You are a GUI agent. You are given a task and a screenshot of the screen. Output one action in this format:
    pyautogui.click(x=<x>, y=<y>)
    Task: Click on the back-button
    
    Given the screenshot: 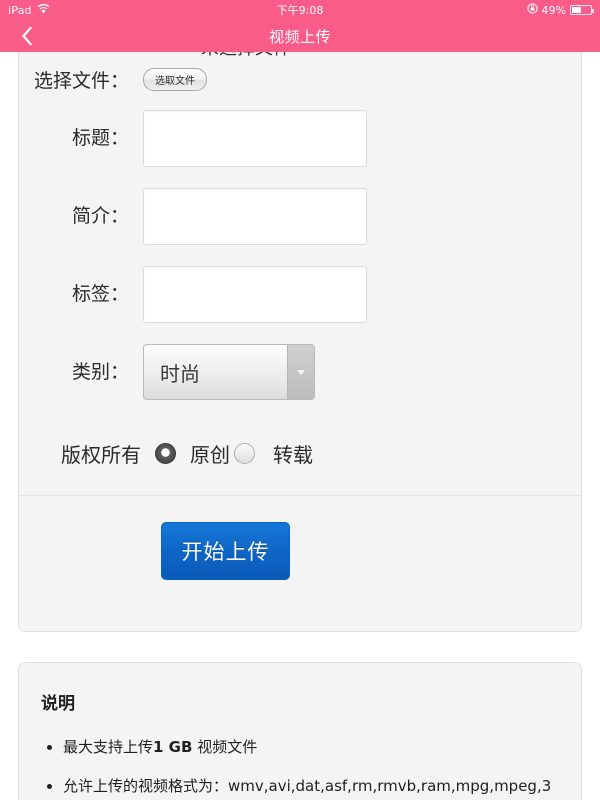 What is the action you would take?
    pyautogui.click(x=27, y=36)
    